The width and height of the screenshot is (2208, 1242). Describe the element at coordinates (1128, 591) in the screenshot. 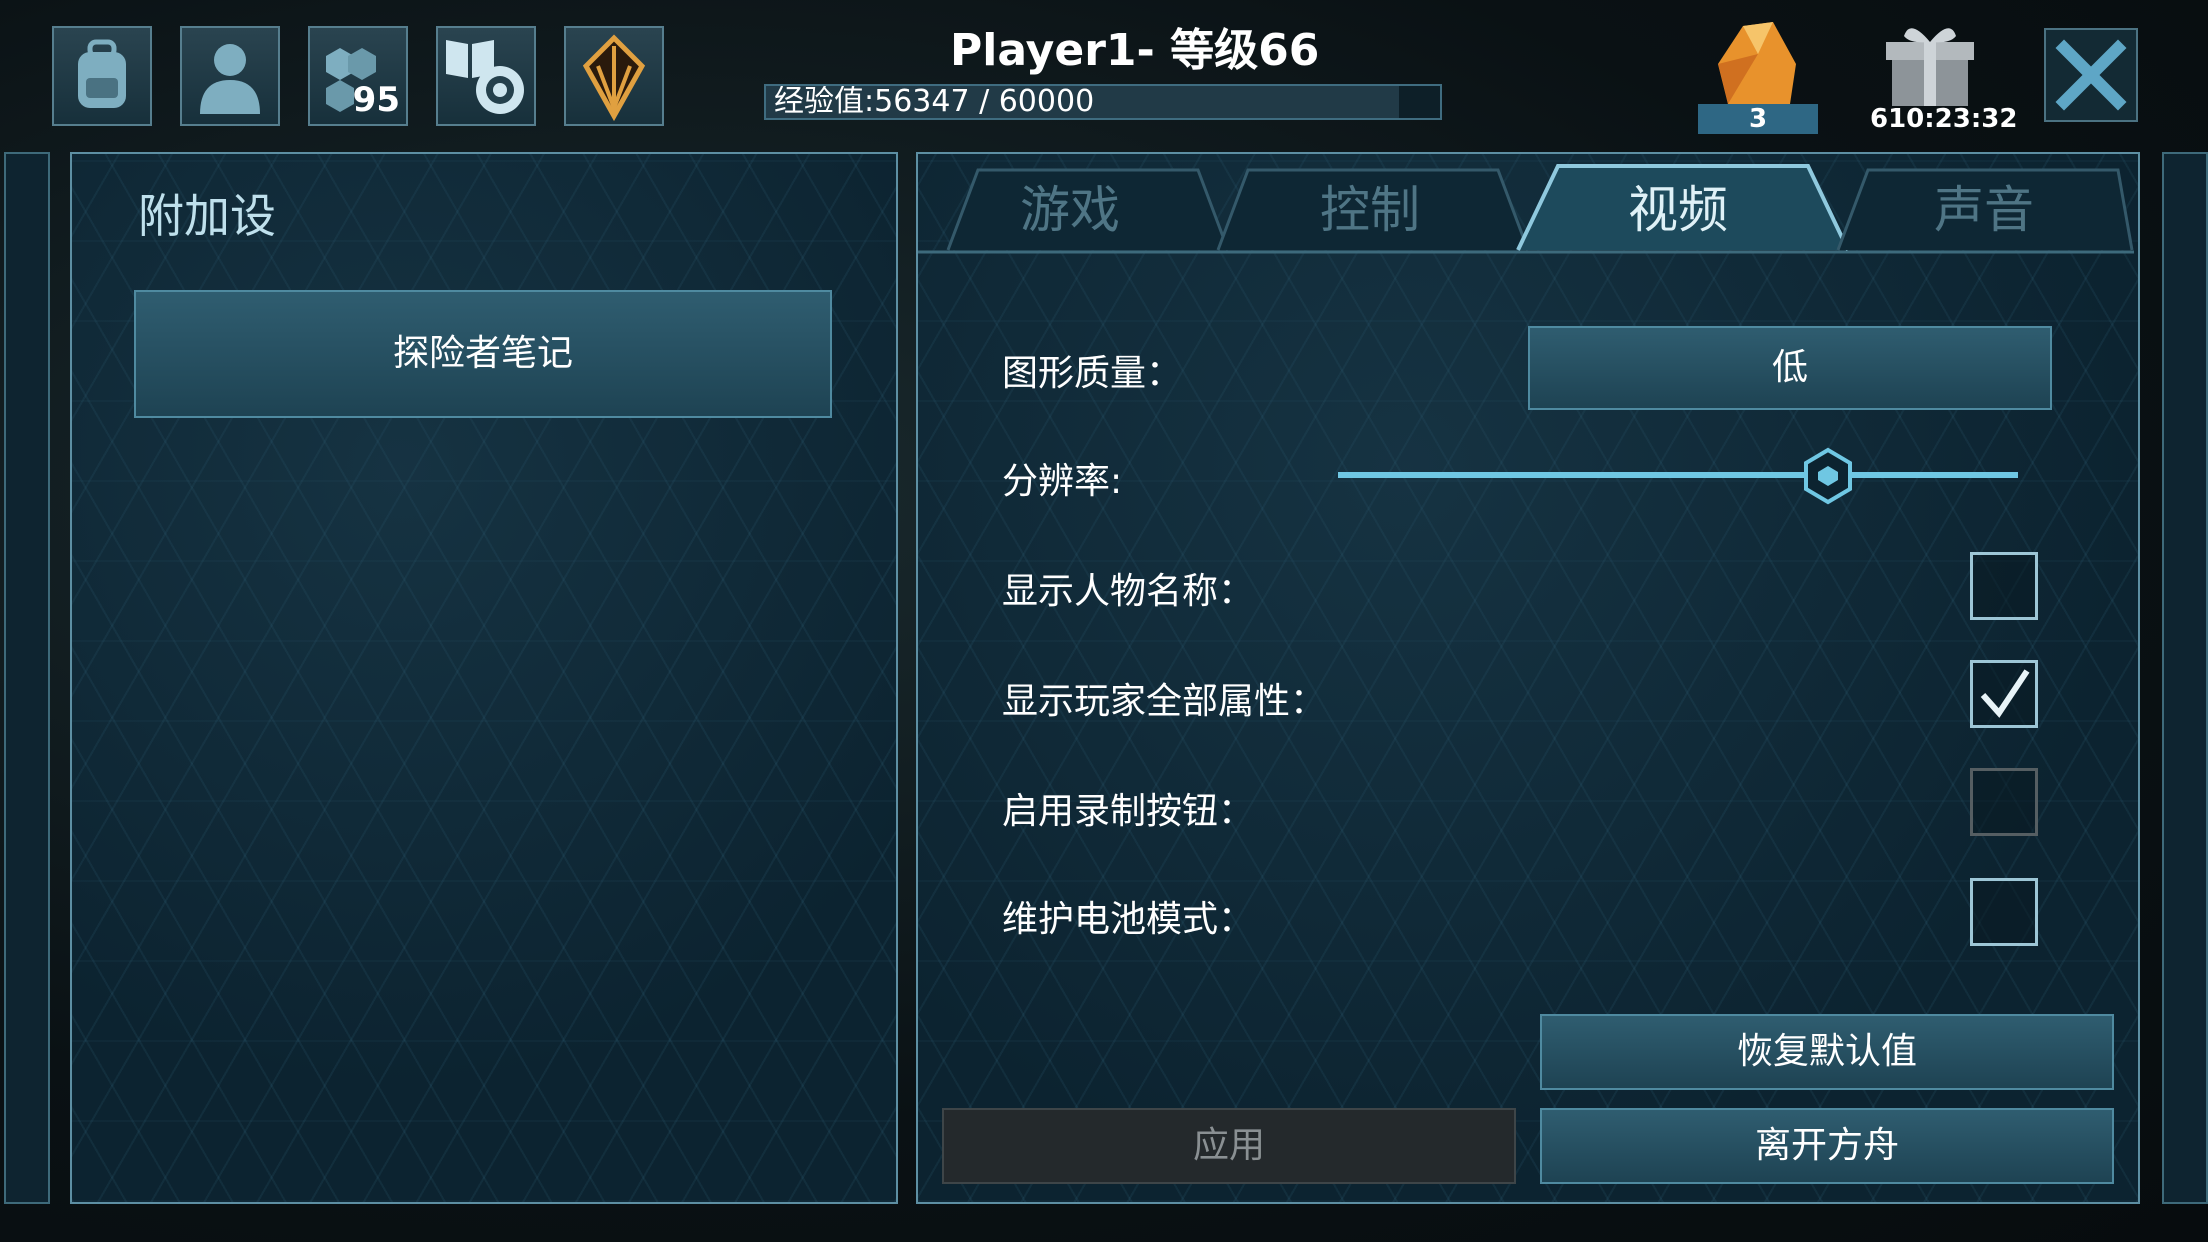

I see `show-names-label: 显示人物名称：` at that location.